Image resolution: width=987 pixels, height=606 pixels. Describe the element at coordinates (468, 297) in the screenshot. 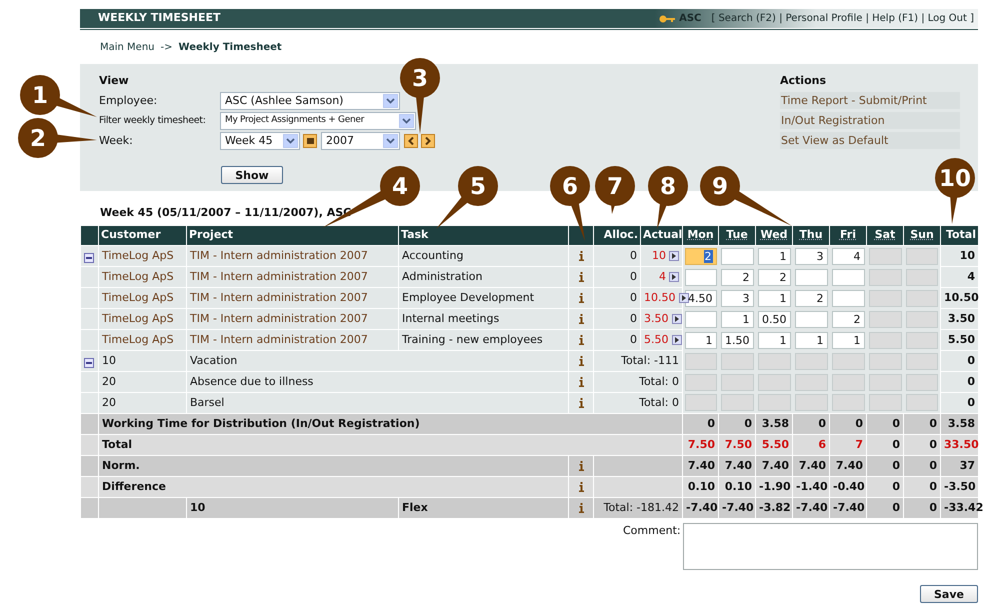

I see `task-name: Employee Development` at that location.